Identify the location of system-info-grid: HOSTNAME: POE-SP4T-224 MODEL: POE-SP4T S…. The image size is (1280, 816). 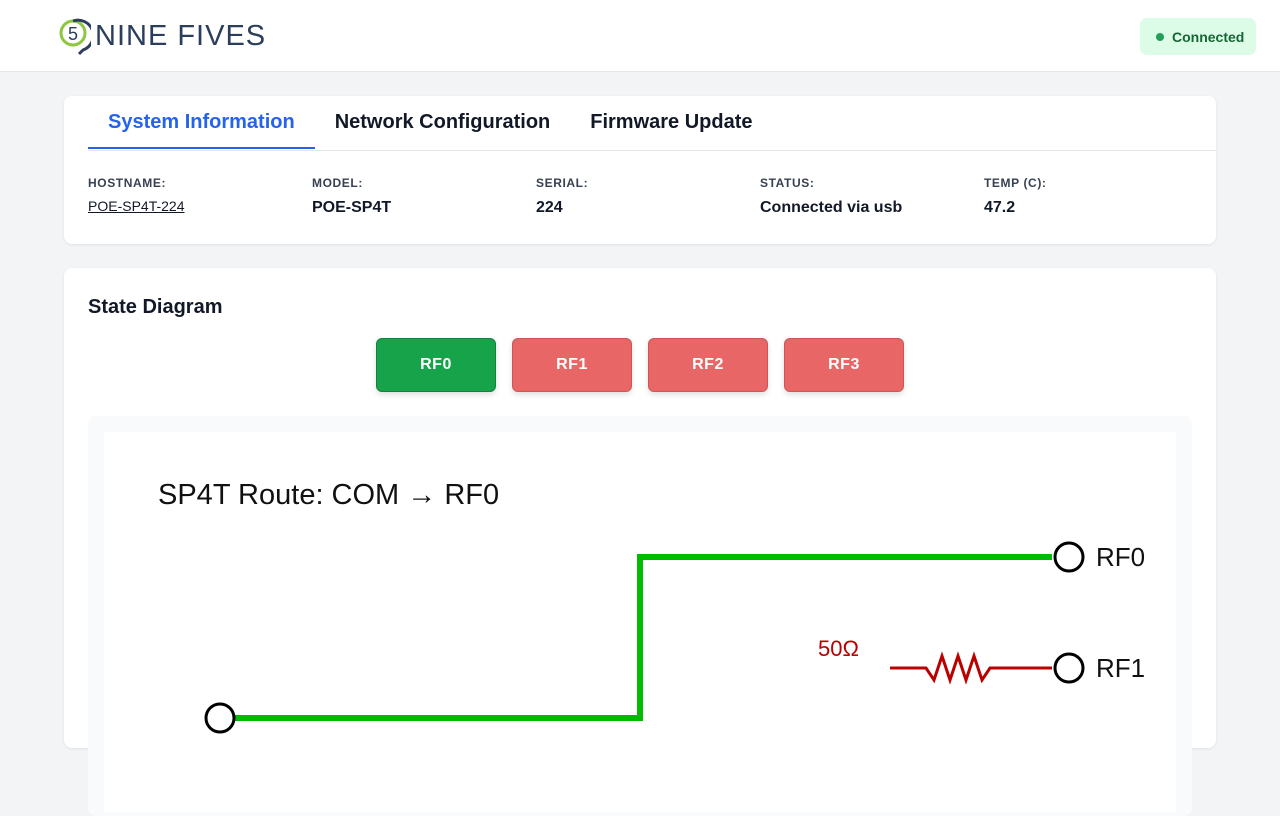
(648, 196).